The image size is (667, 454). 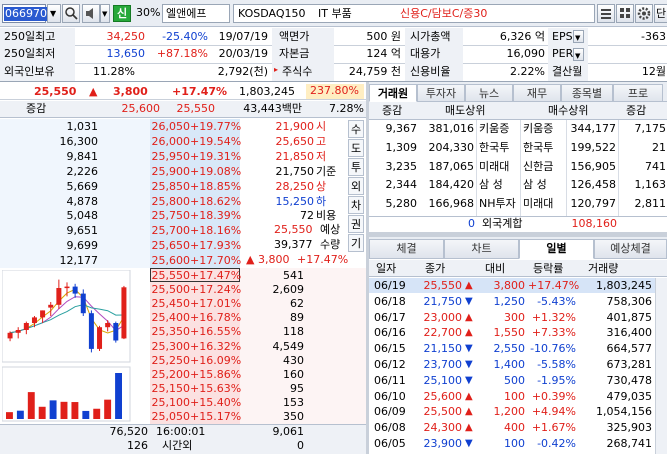 What do you see at coordinates (406, 249) in the screenshot?
I see `daily-tab: 체결` at bounding box center [406, 249].